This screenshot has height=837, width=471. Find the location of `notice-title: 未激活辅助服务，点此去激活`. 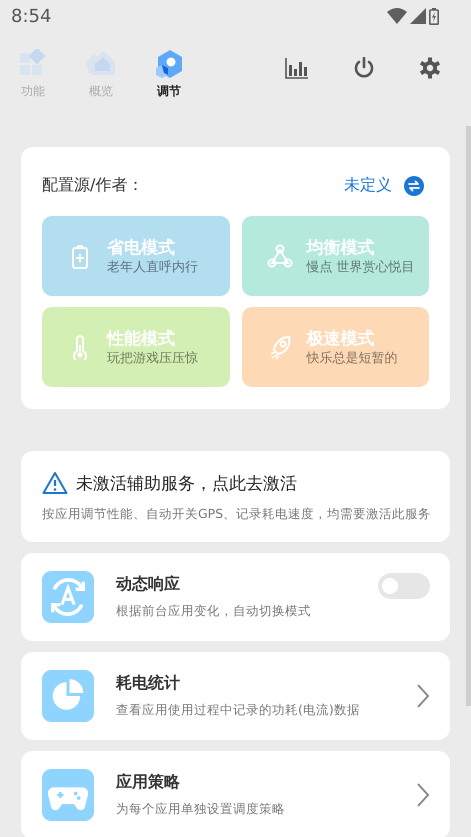

notice-title: 未激活辅助服务，点此去激活 is located at coordinates (186, 483).